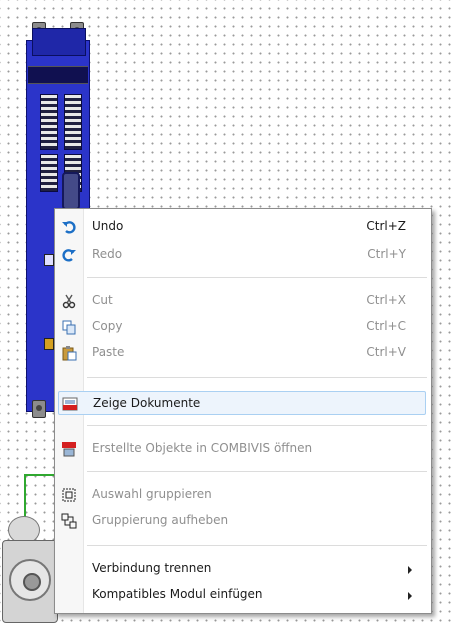 The height and width of the screenshot is (623, 451). What do you see at coordinates (242, 227) in the screenshot?
I see `menu-item-undo: Undo Ctrl+Z` at bounding box center [242, 227].